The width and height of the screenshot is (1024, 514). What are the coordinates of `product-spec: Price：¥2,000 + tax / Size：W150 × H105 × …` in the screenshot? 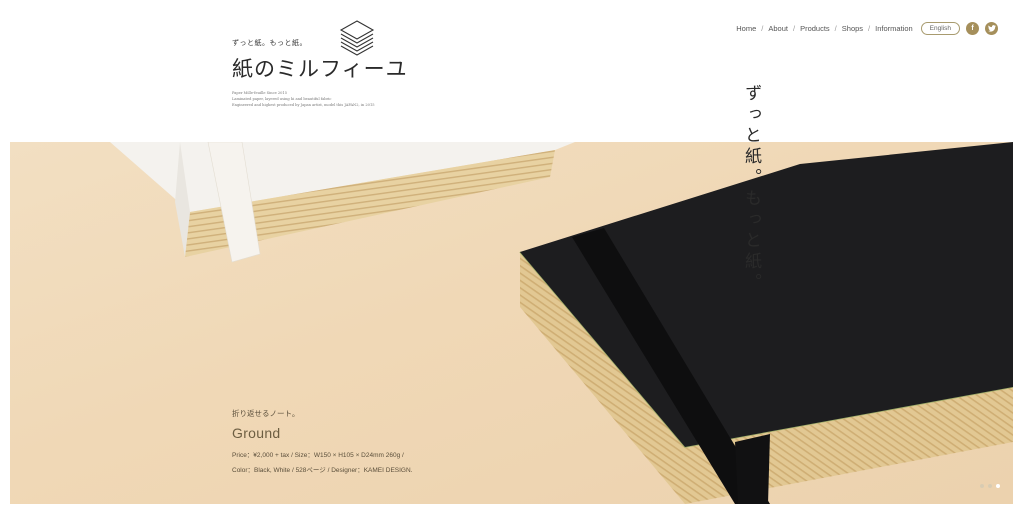 It's located at (322, 463).